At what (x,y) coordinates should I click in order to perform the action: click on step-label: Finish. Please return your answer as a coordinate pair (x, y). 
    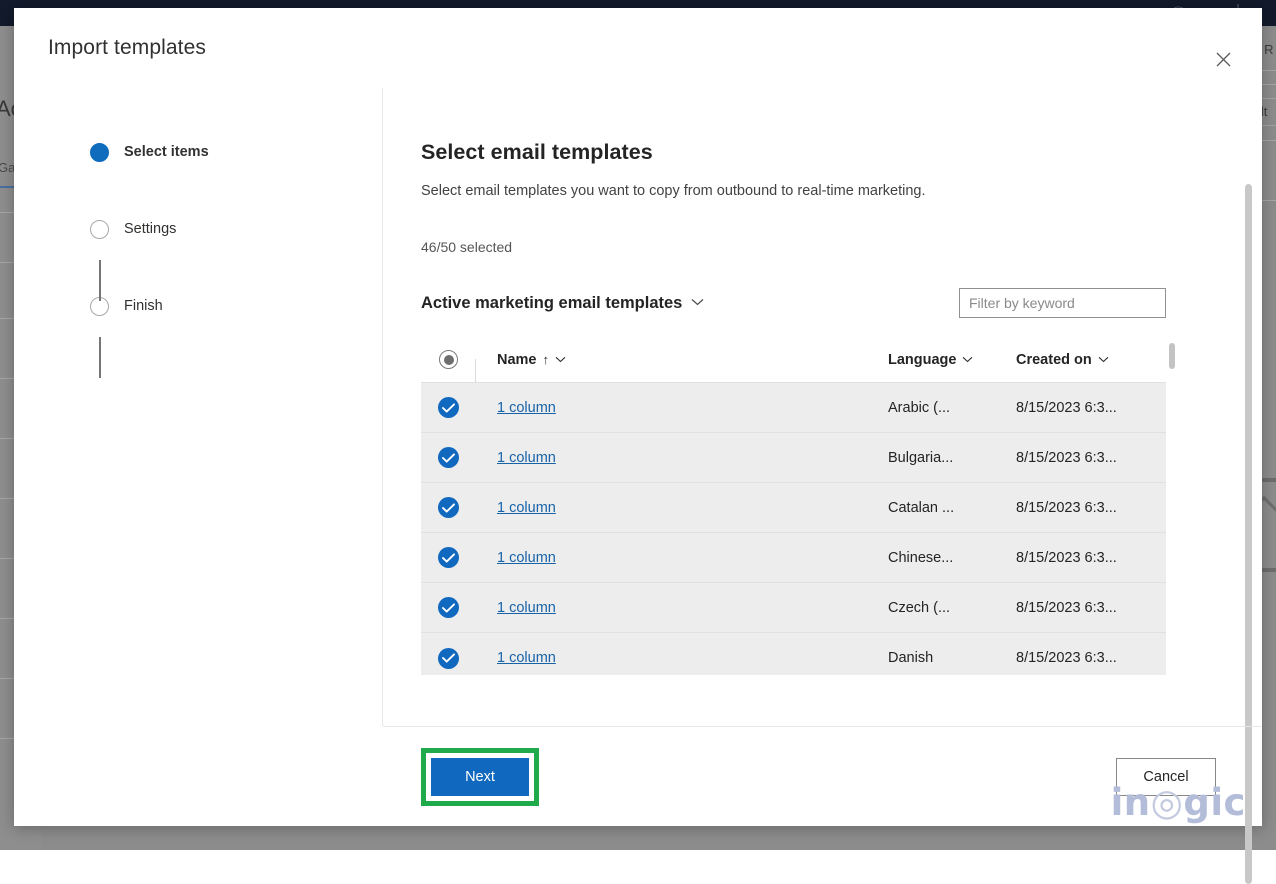
    Looking at the image, I should click on (143, 306).